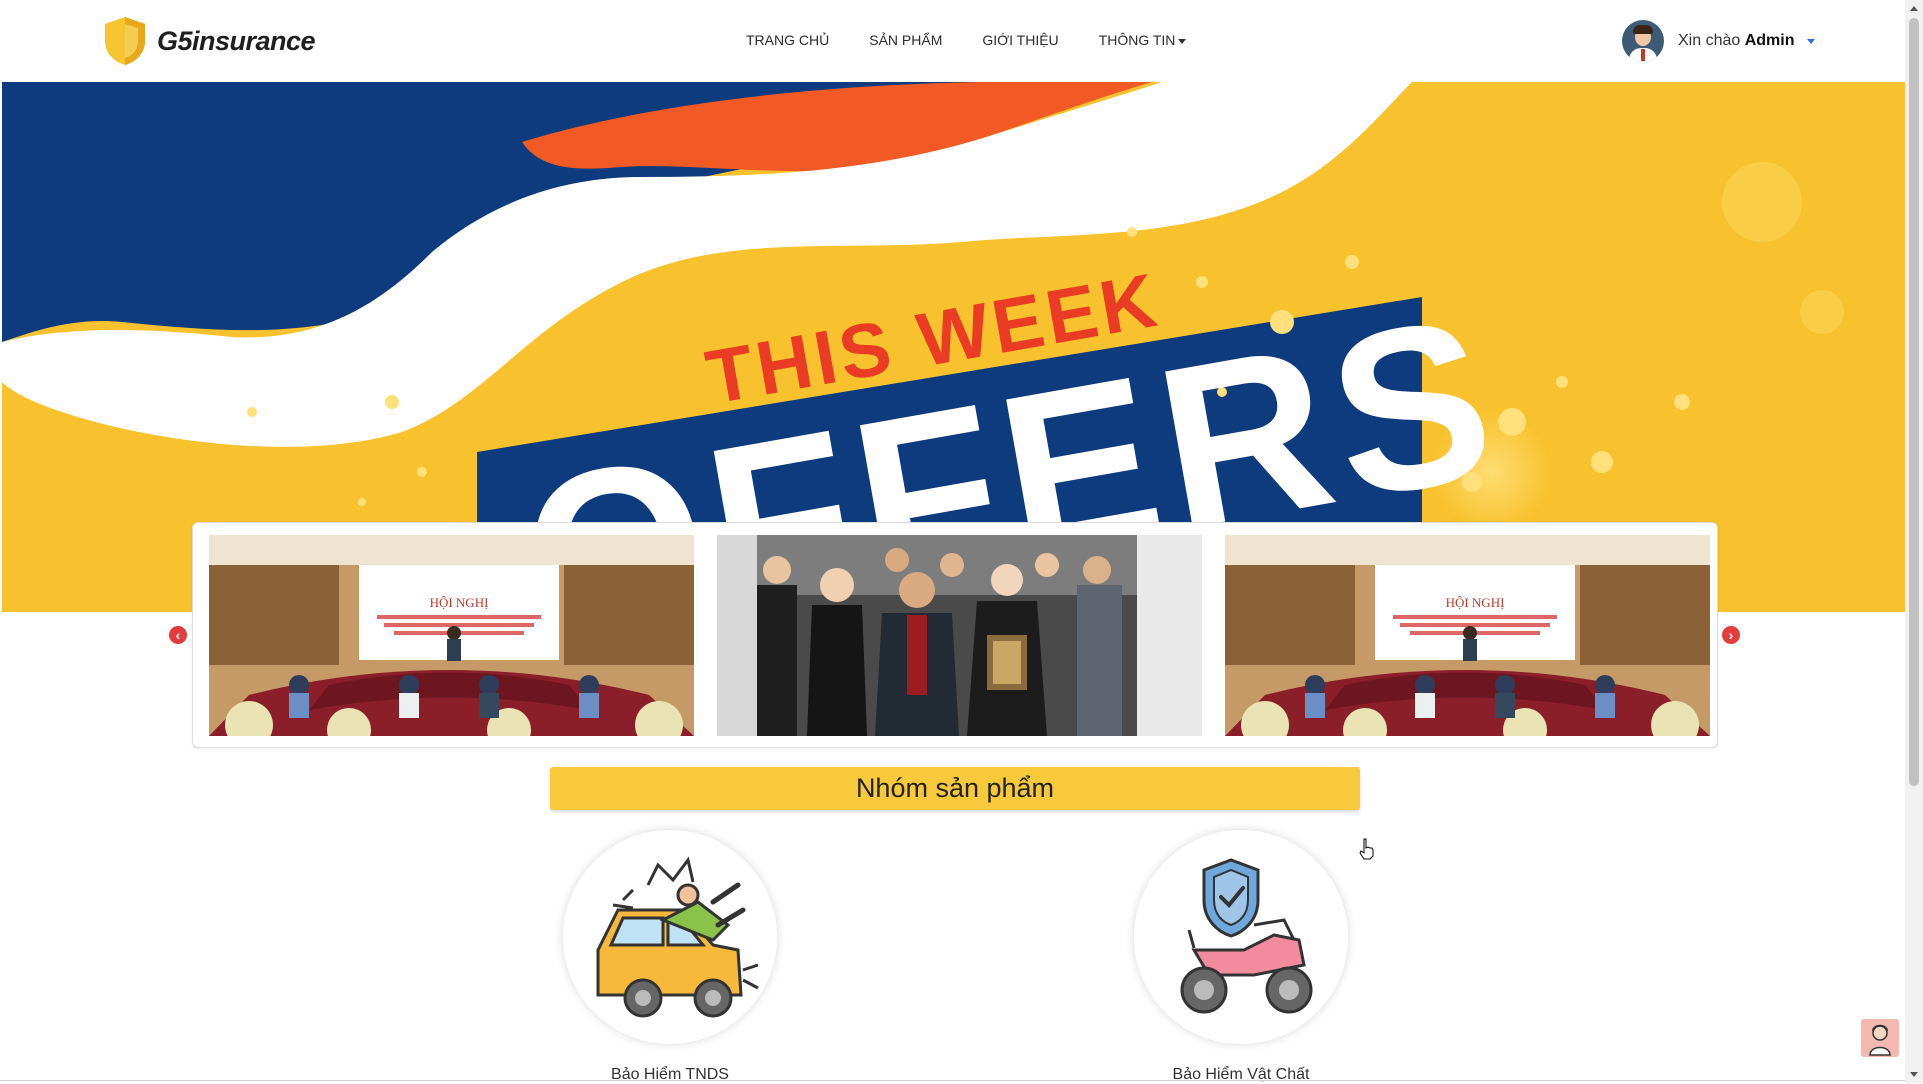 Image resolution: width=1923 pixels, height=1084 pixels. I want to click on product-label: Bảo Hiểm Vật Chất, so click(1241, 1075).